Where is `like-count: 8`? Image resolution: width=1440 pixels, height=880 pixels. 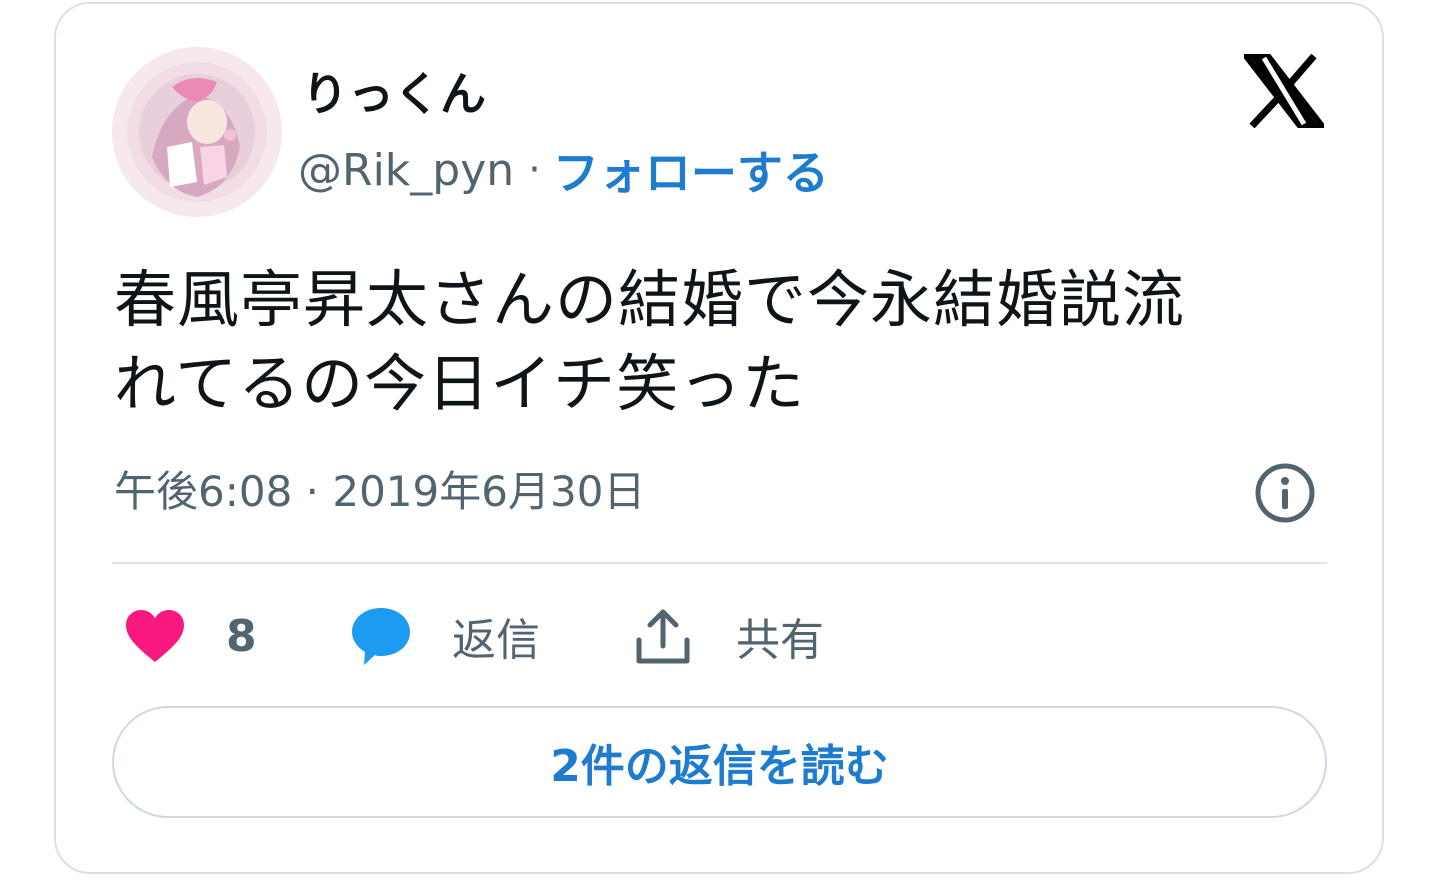
like-count: 8 is located at coordinates (241, 636).